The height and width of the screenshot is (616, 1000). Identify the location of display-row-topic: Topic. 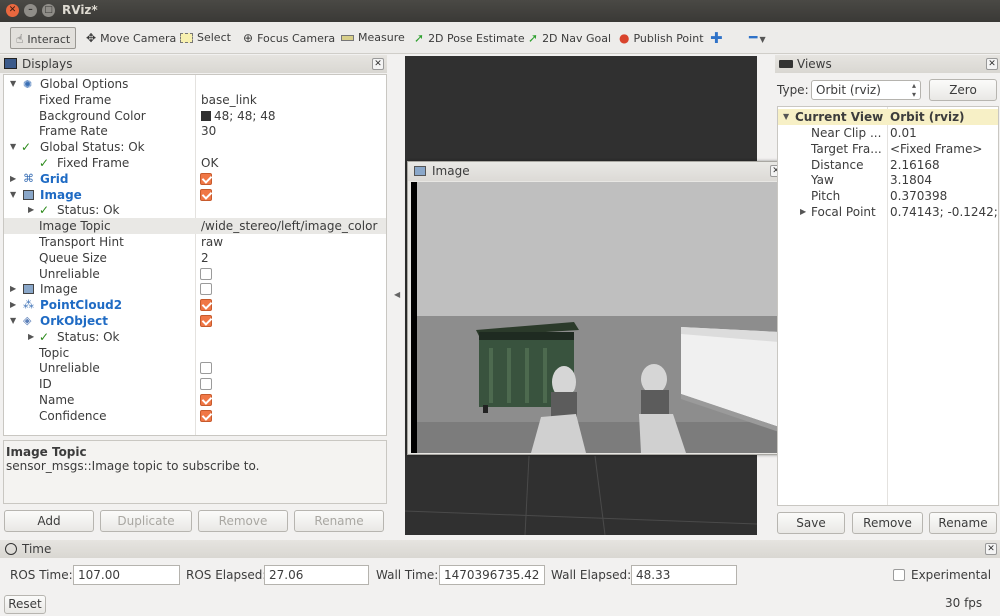
(195, 353).